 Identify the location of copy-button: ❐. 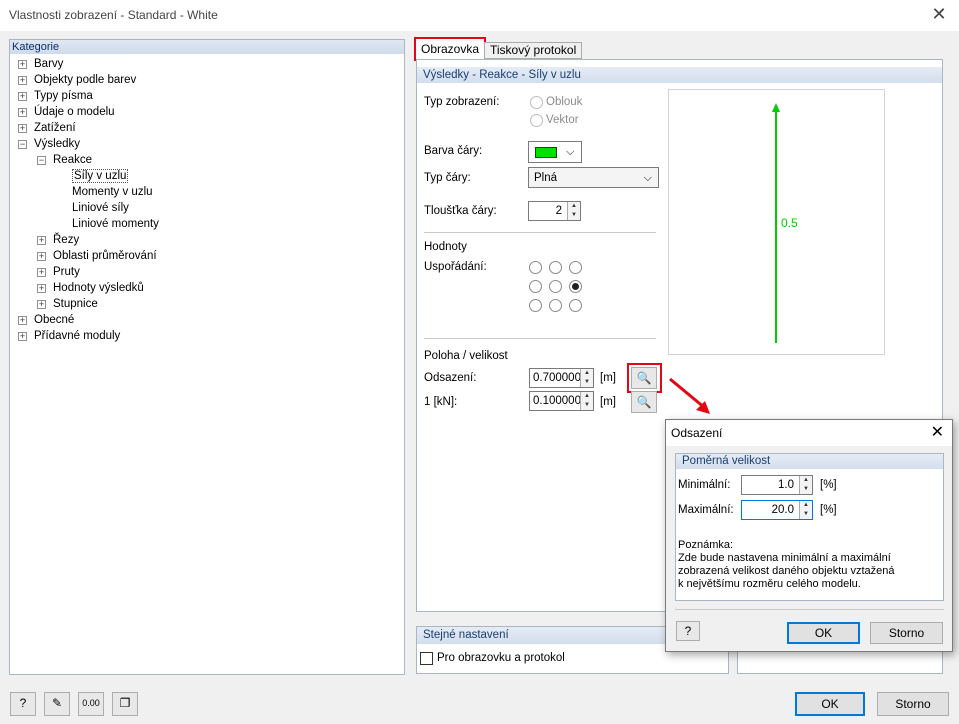
(125, 704).